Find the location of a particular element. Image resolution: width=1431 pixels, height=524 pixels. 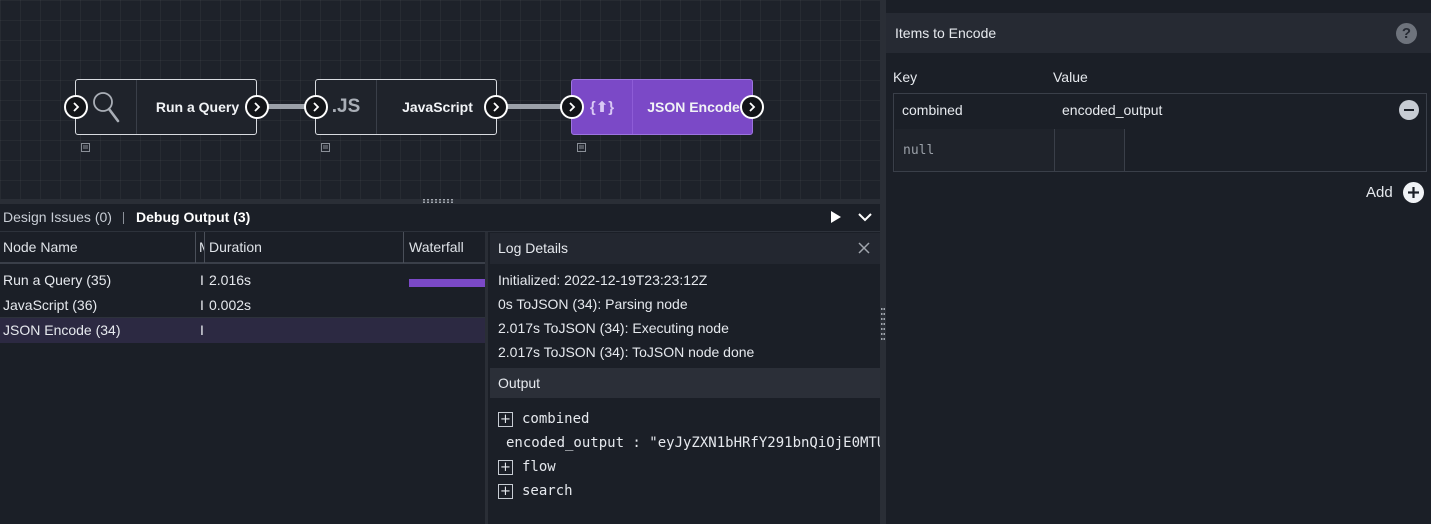

log-details-title: Log Details is located at coordinates (533, 248).